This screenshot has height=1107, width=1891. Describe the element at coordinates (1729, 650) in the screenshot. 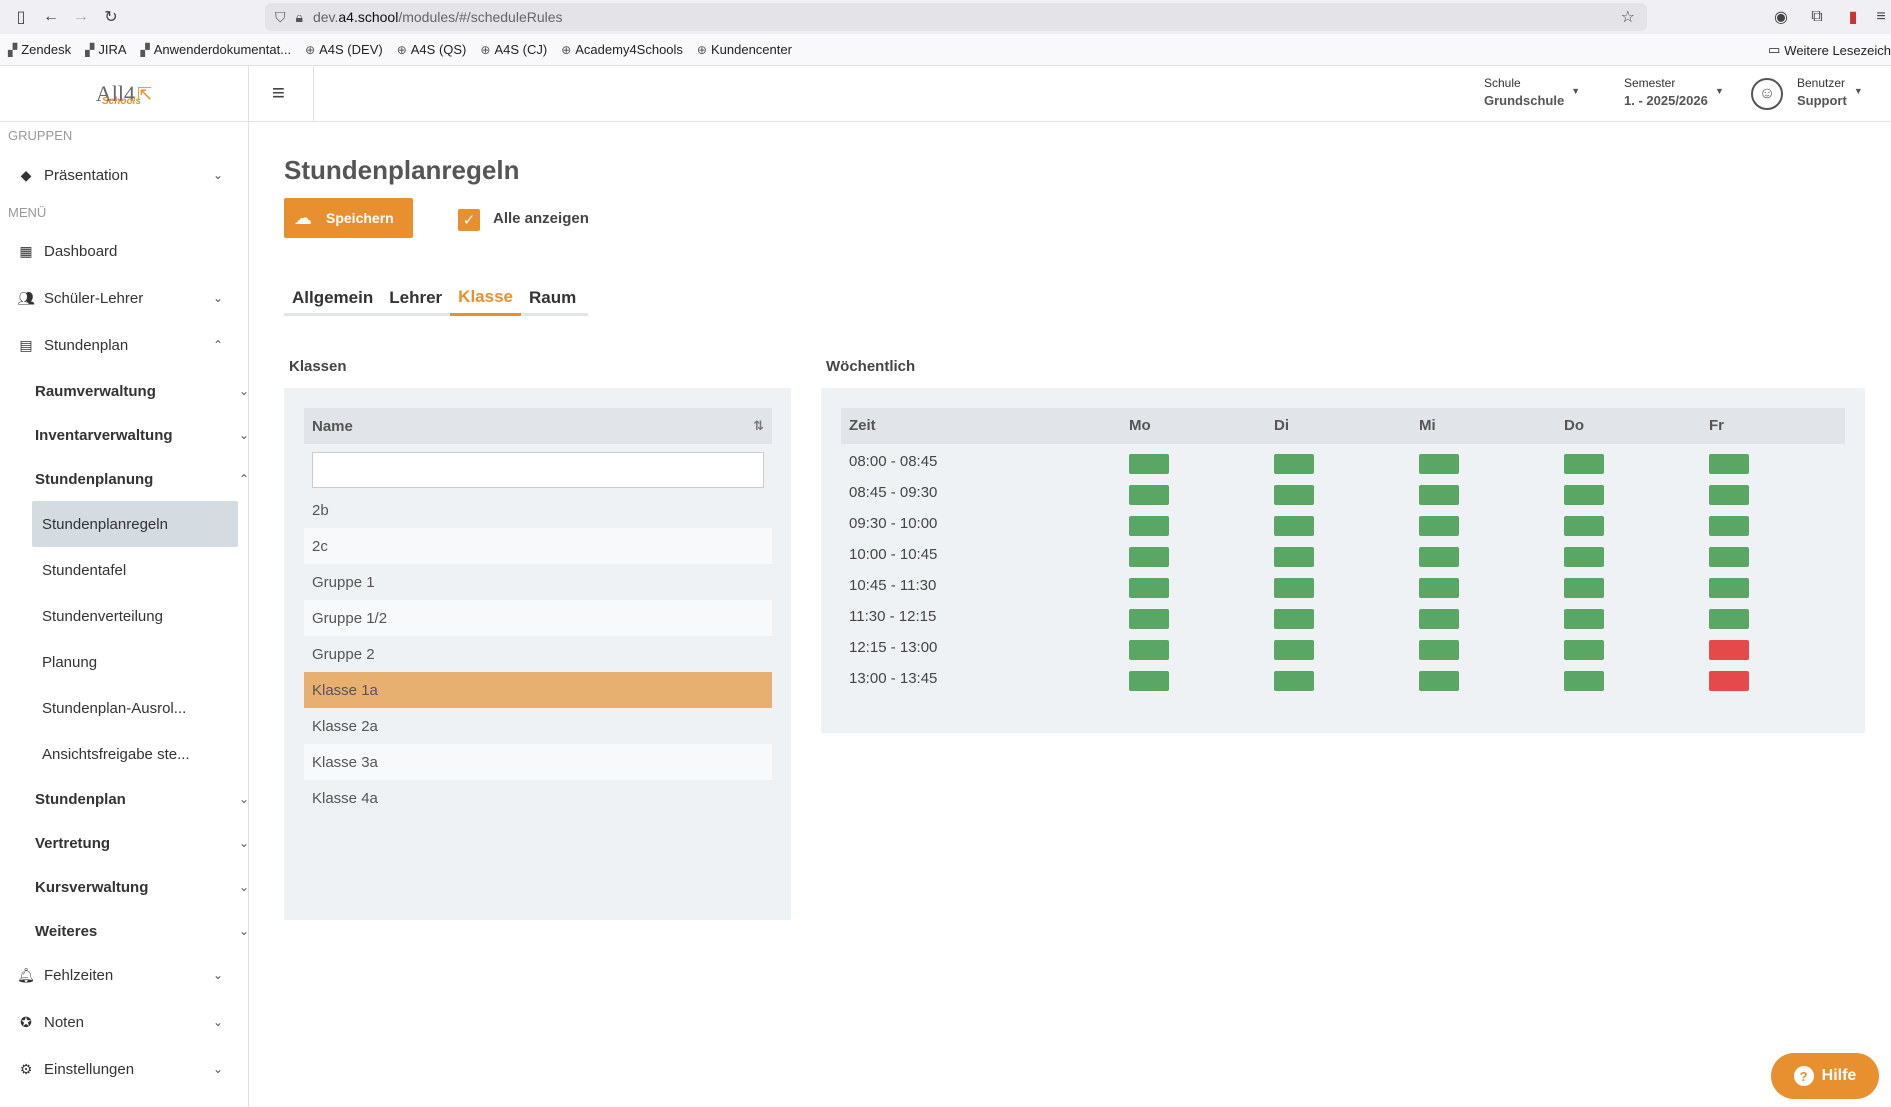

I see `weekly-slot-blocked` at that location.